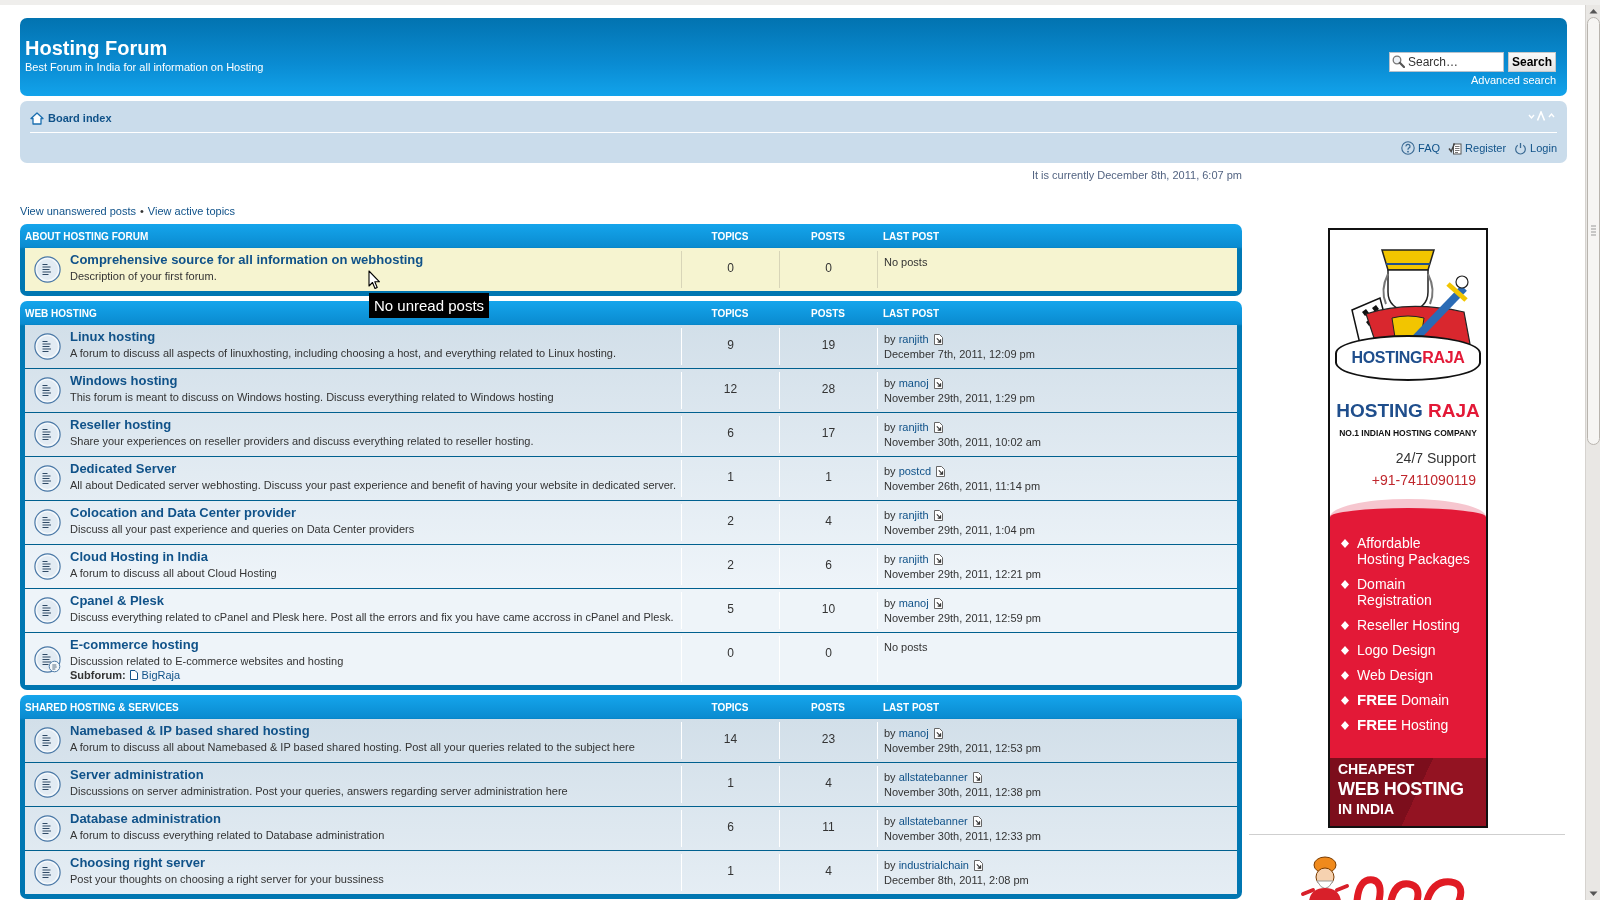  I want to click on post-count: 10, so click(828, 608).